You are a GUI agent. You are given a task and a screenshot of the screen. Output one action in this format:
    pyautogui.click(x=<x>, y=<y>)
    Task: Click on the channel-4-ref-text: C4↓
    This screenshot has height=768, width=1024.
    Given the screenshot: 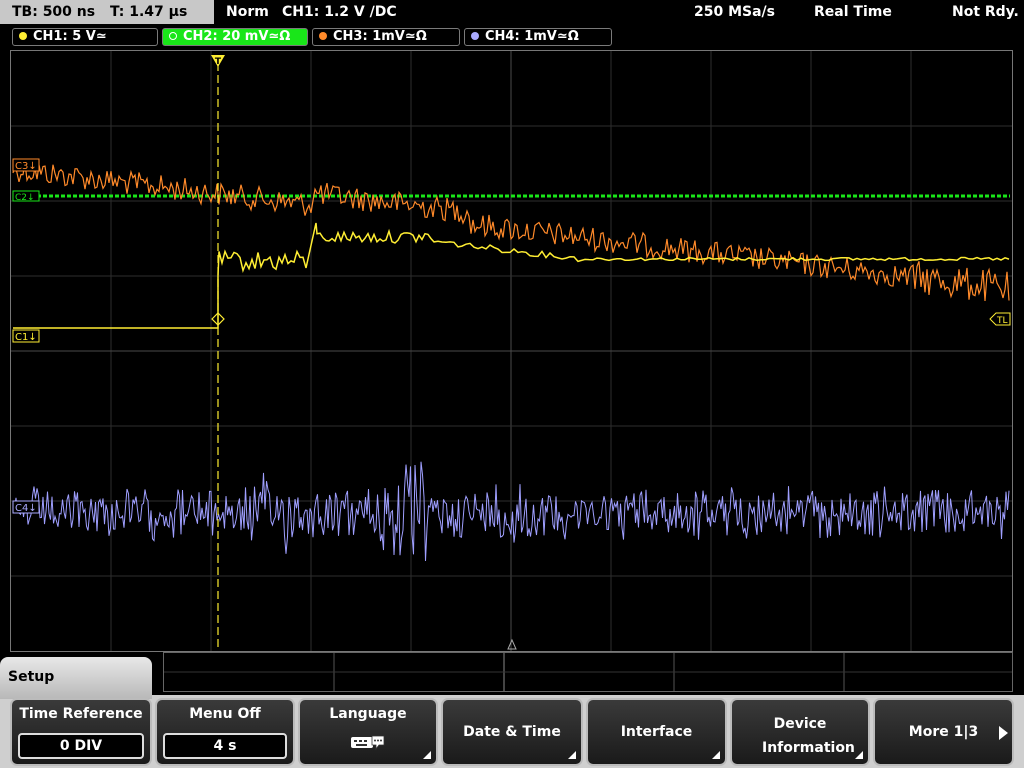 What is the action you would take?
    pyautogui.click(x=26, y=508)
    